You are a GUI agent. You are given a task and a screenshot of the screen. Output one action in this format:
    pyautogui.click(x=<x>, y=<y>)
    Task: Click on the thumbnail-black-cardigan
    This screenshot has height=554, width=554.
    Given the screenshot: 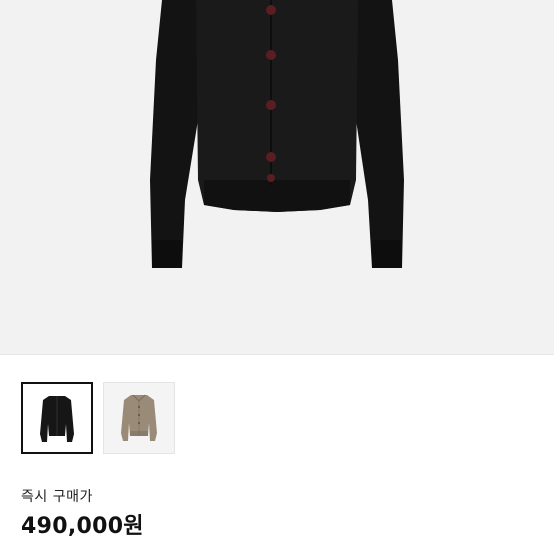 What is the action you would take?
    pyautogui.click(x=57, y=418)
    